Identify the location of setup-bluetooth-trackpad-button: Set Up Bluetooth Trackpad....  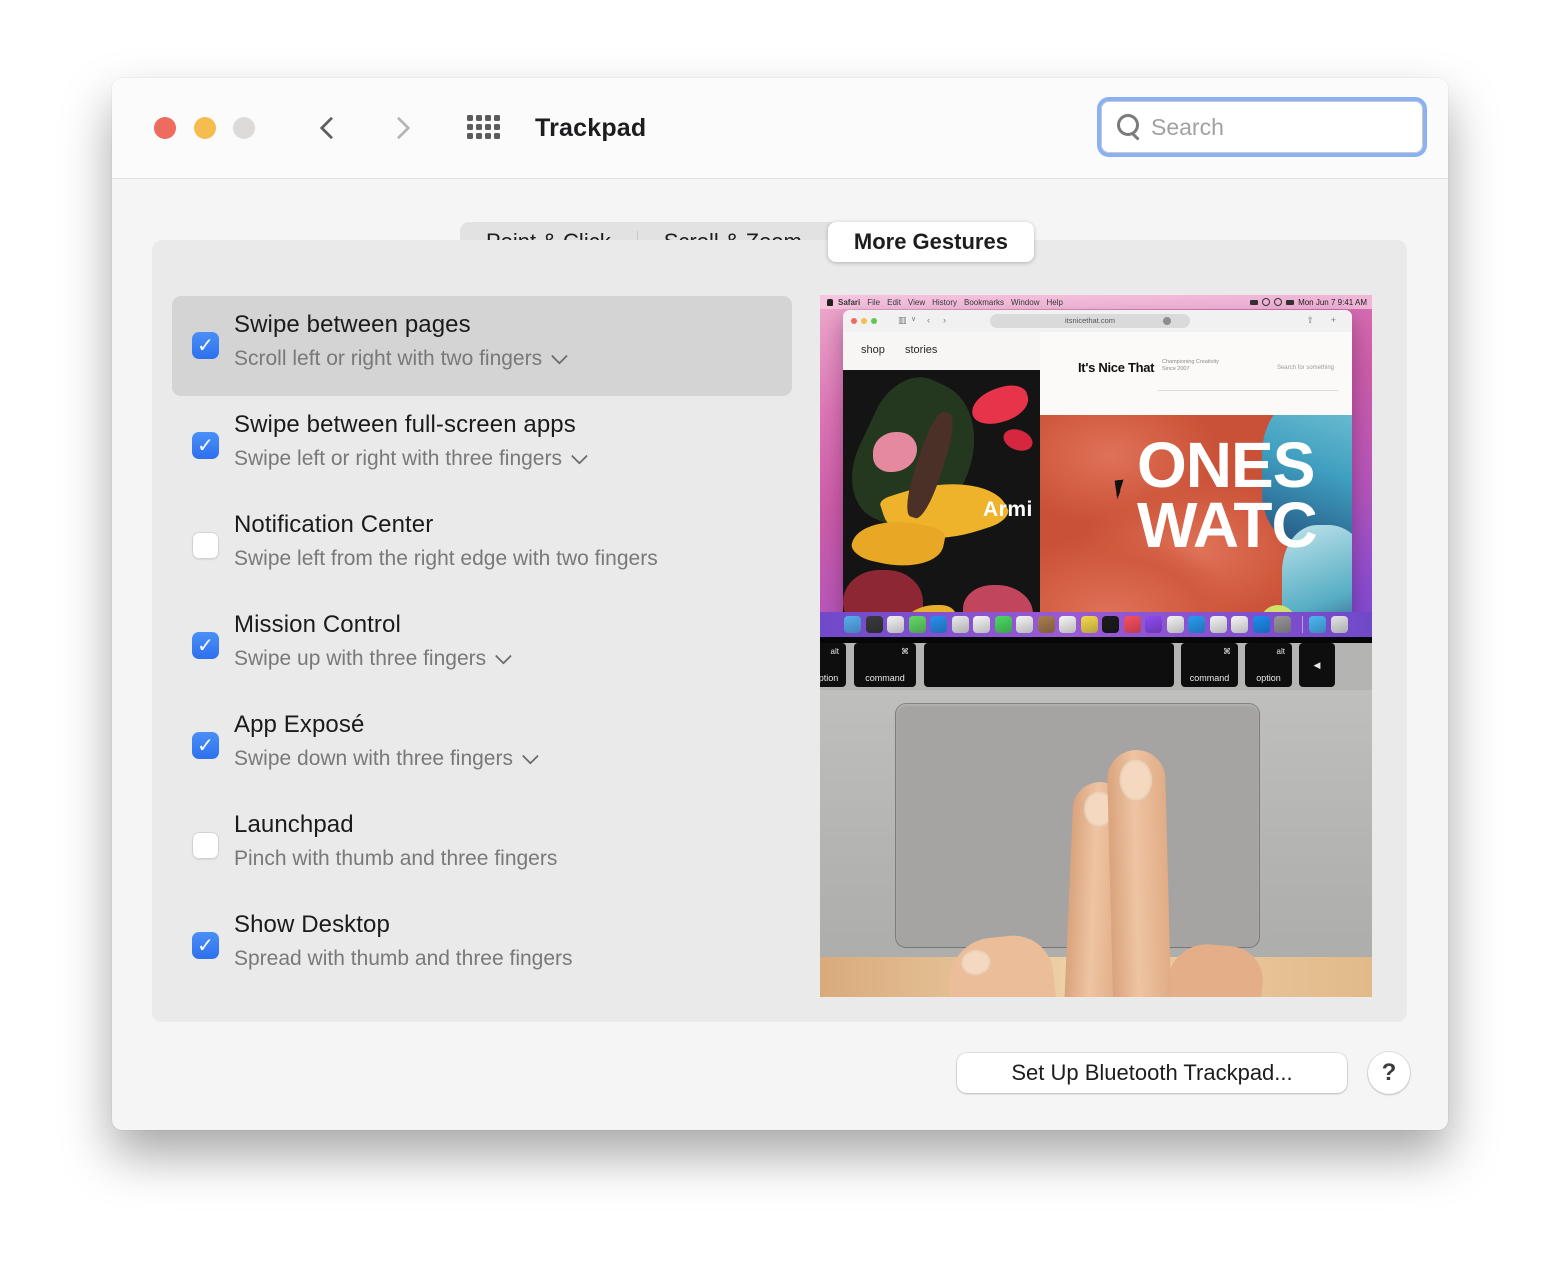
(1152, 1073).